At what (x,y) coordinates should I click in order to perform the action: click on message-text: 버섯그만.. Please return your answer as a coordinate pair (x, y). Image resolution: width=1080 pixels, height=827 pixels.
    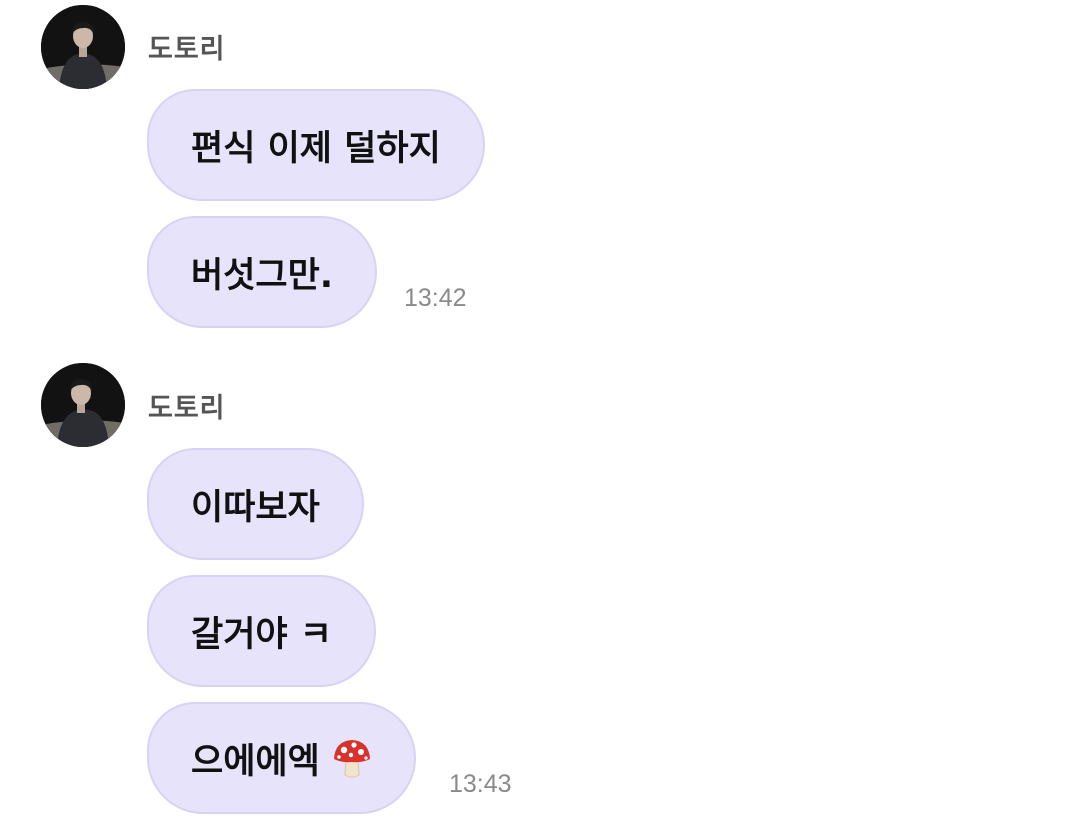
    Looking at the image, I should click on (262, 275).